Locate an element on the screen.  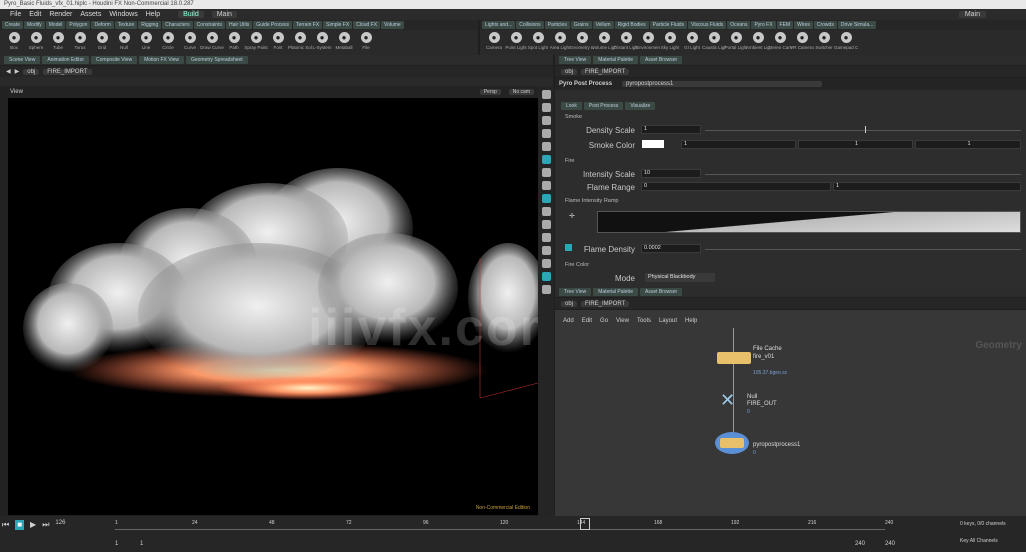
right-tool-3: ● Area Light is located at coordinates (560, 42).